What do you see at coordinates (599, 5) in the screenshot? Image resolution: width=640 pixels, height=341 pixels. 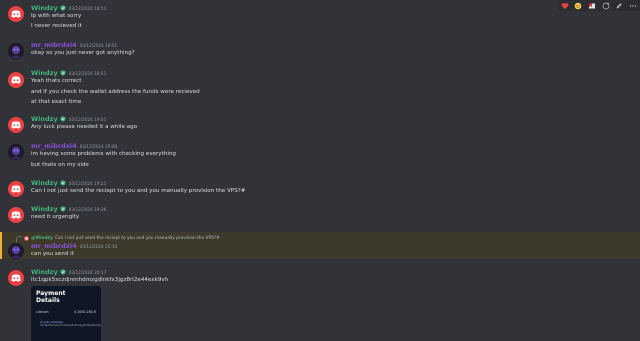 I see `message-toolbar` at bounding box center [599, 5].